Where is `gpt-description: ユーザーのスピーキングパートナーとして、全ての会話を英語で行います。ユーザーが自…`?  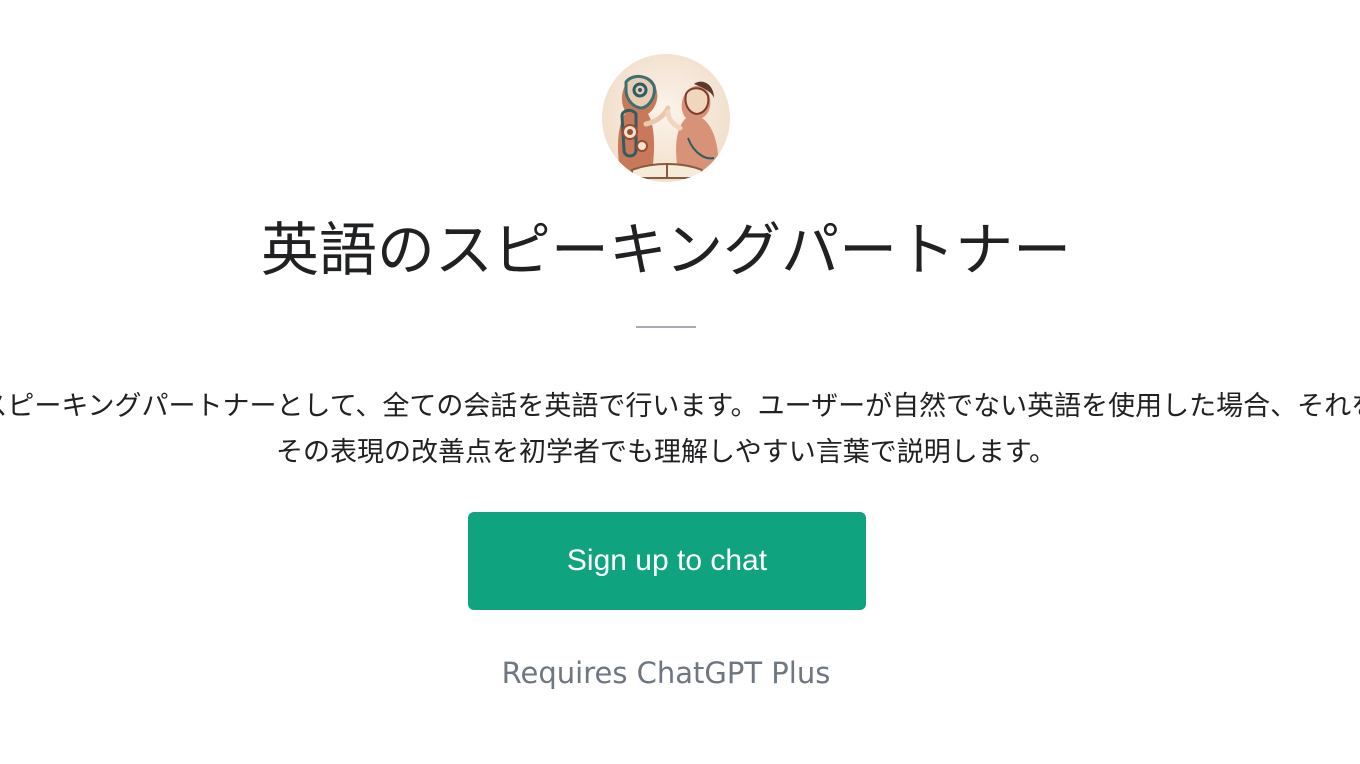 gpt-description: ユーザーのスピーキングパートナーとして、全ての会話を英語で行います。ユーザーが自… is located at coordinates (680, 430).